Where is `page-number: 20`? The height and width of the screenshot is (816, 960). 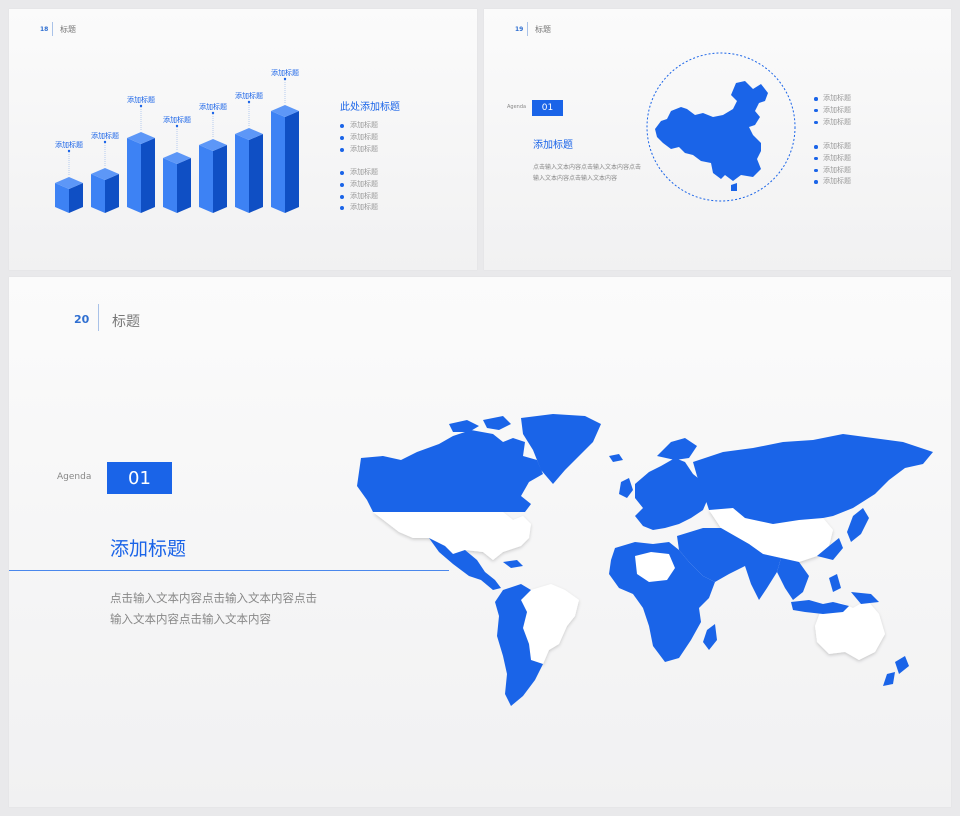
page-number: 20 is located at coordinates (82, 319).